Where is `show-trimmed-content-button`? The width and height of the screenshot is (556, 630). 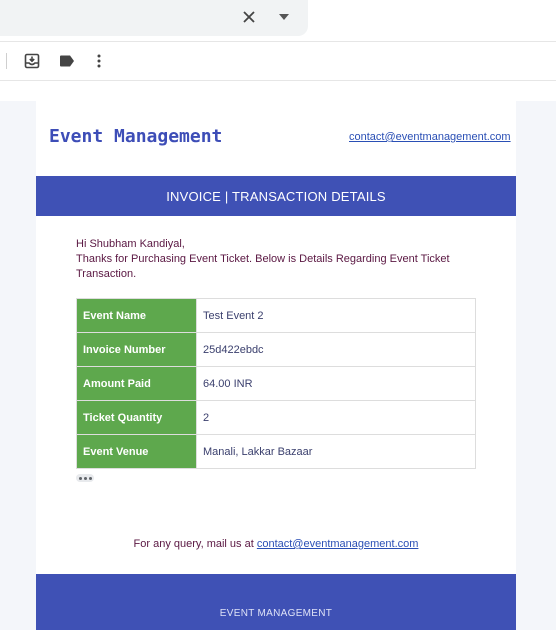
show-trimmed-content-button is located at coordinates (85, 478).